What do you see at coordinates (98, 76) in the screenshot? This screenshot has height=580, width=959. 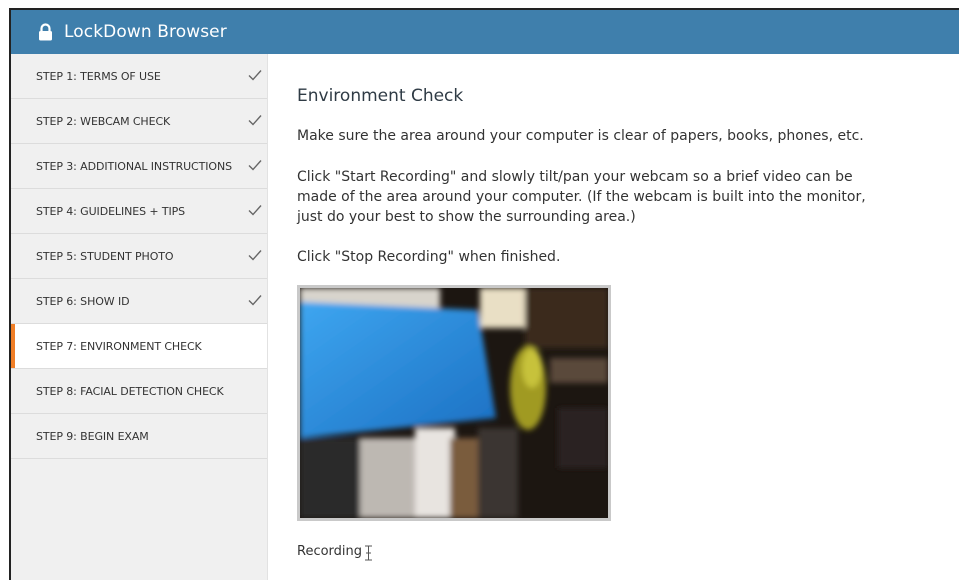 I see `sidebar-item-label: STEP 1: TERMS OF USE` at bounding box center [98, 76].